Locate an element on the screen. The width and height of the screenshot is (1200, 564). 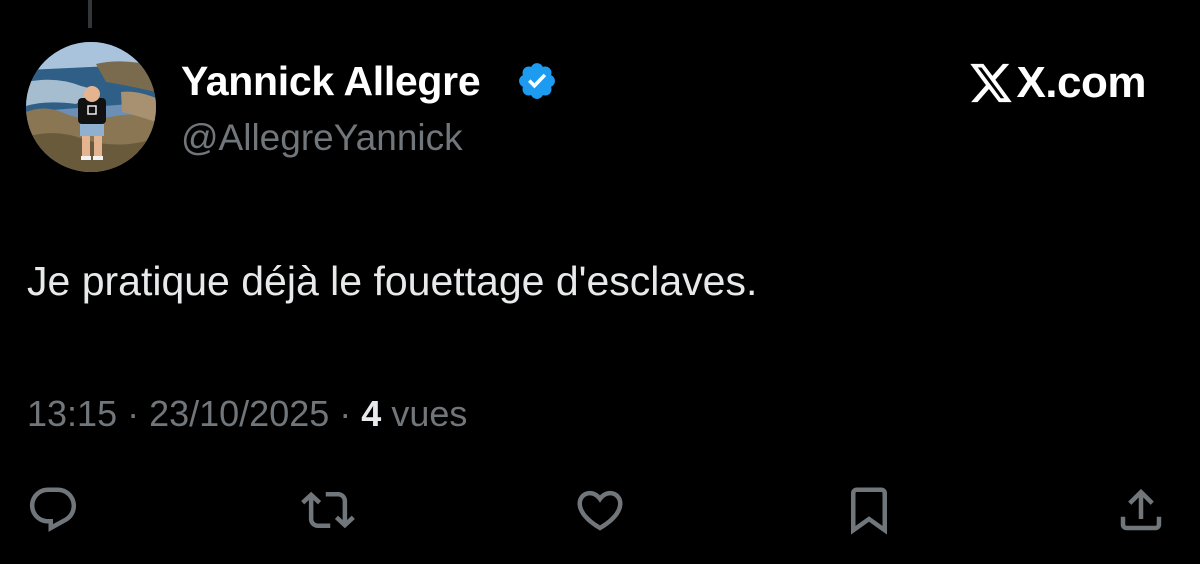
retweet-icon is located at coordinates (328, 510).